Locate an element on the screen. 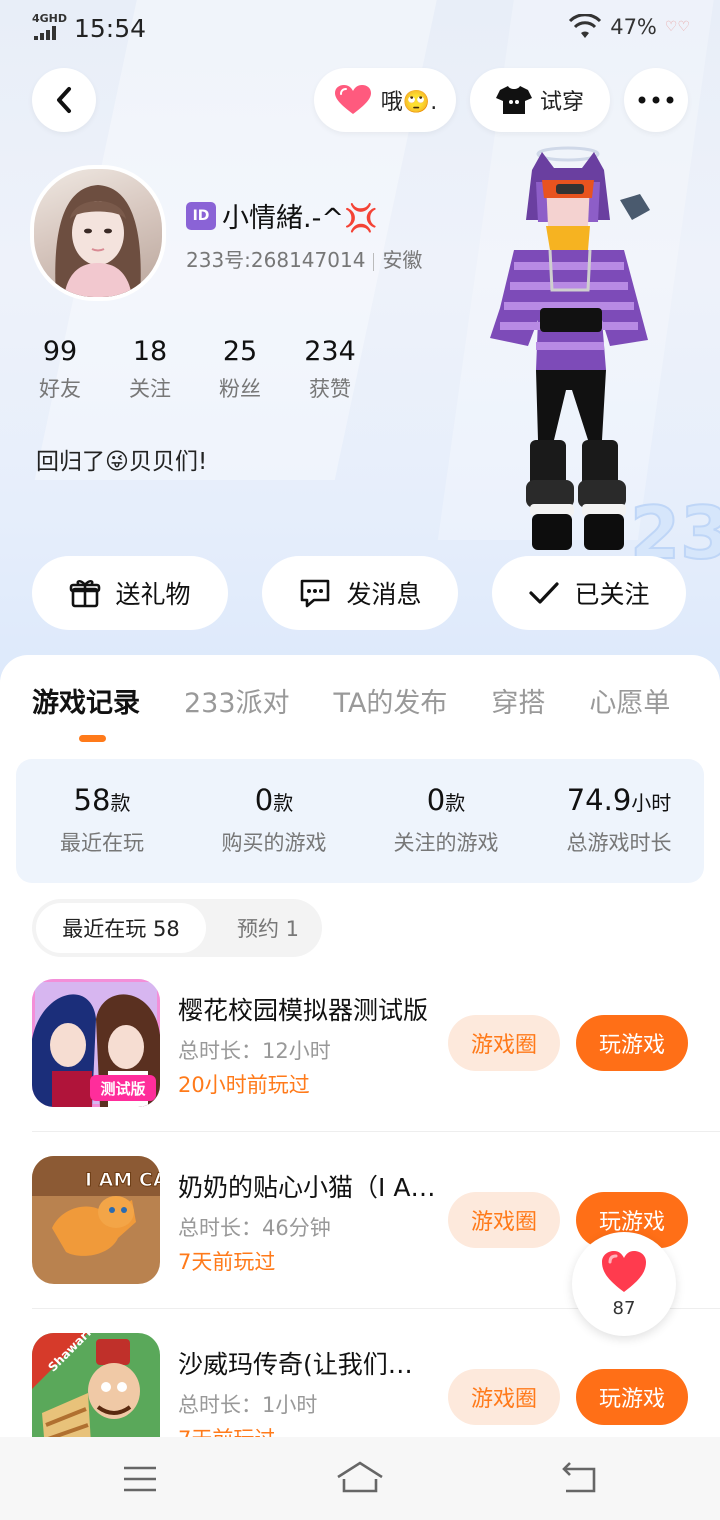 The image size is (720, 1520). avatar is located at coordinates (98, 233).